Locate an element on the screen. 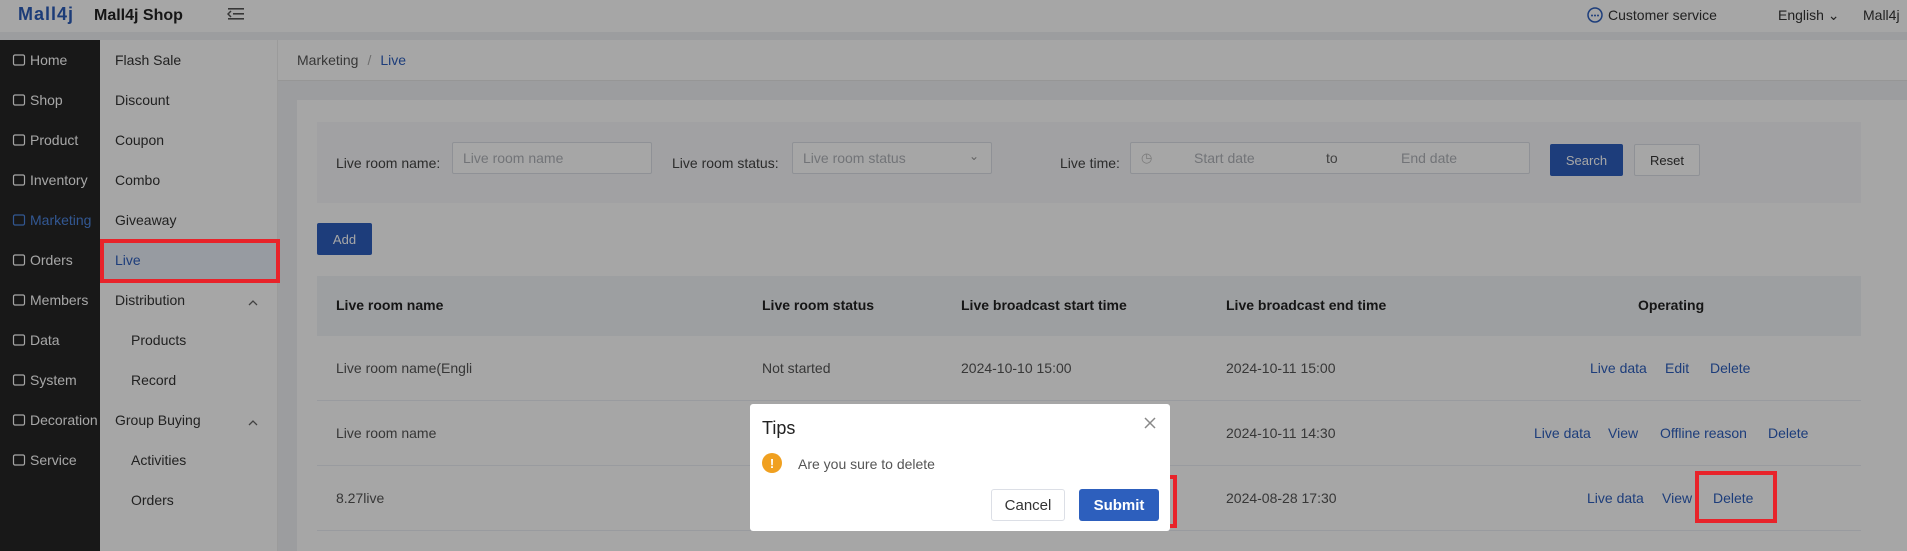 This screenshot has width=1907, height=551. warning-icon: ! is located at coordinates (772, 463).